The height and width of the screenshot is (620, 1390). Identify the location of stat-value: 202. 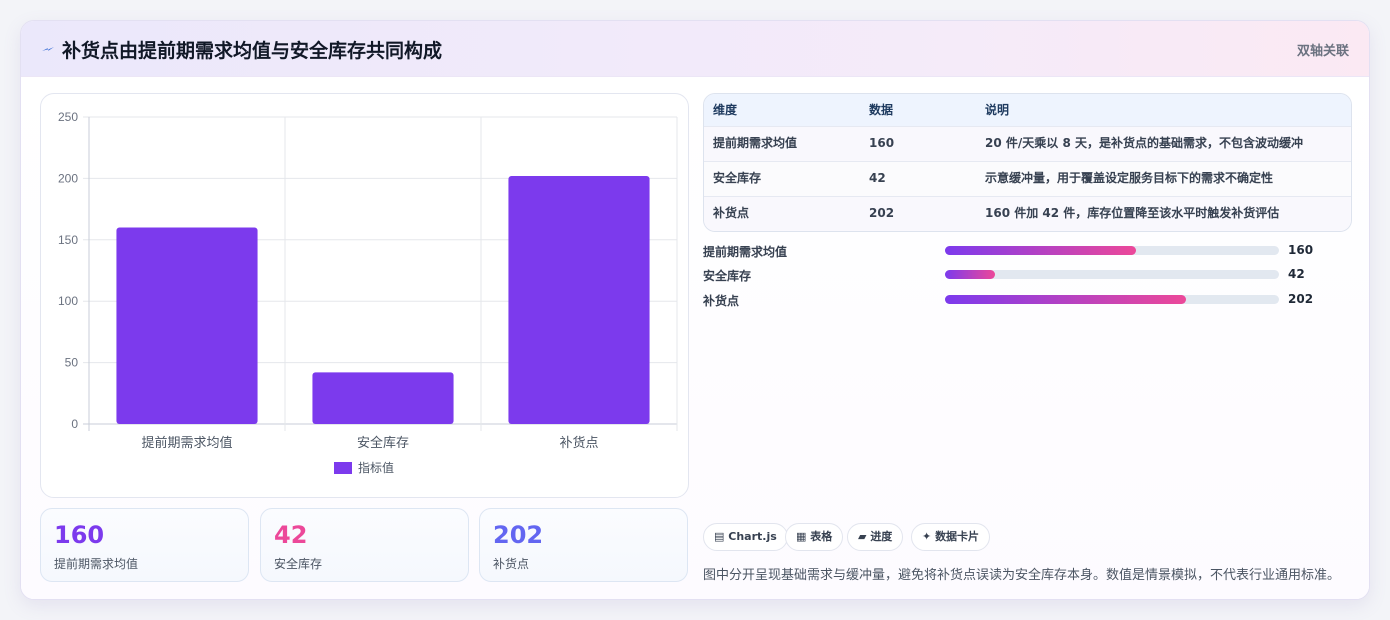
(518, 535).